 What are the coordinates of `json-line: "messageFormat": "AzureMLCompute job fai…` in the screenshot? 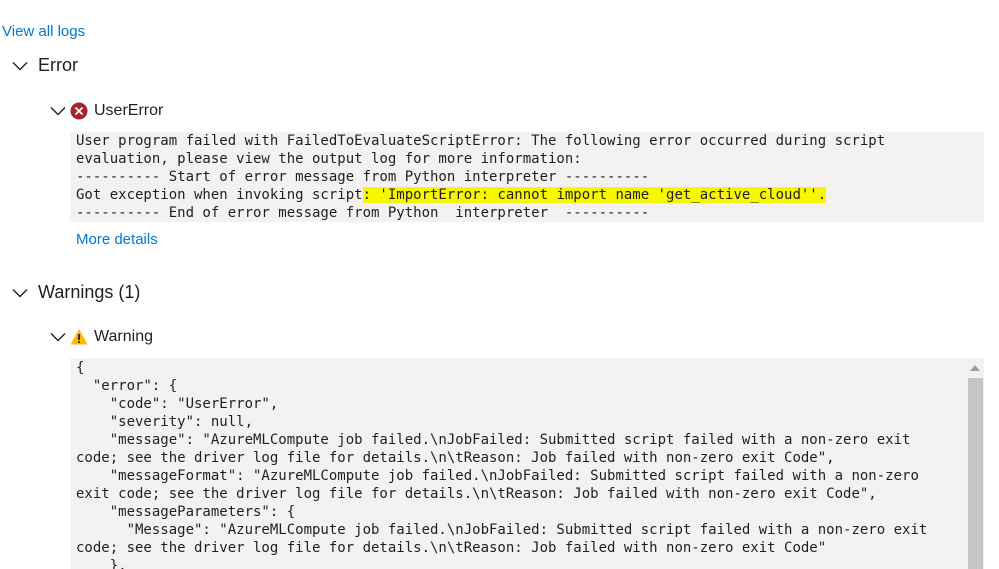 It's located at (497, 476).